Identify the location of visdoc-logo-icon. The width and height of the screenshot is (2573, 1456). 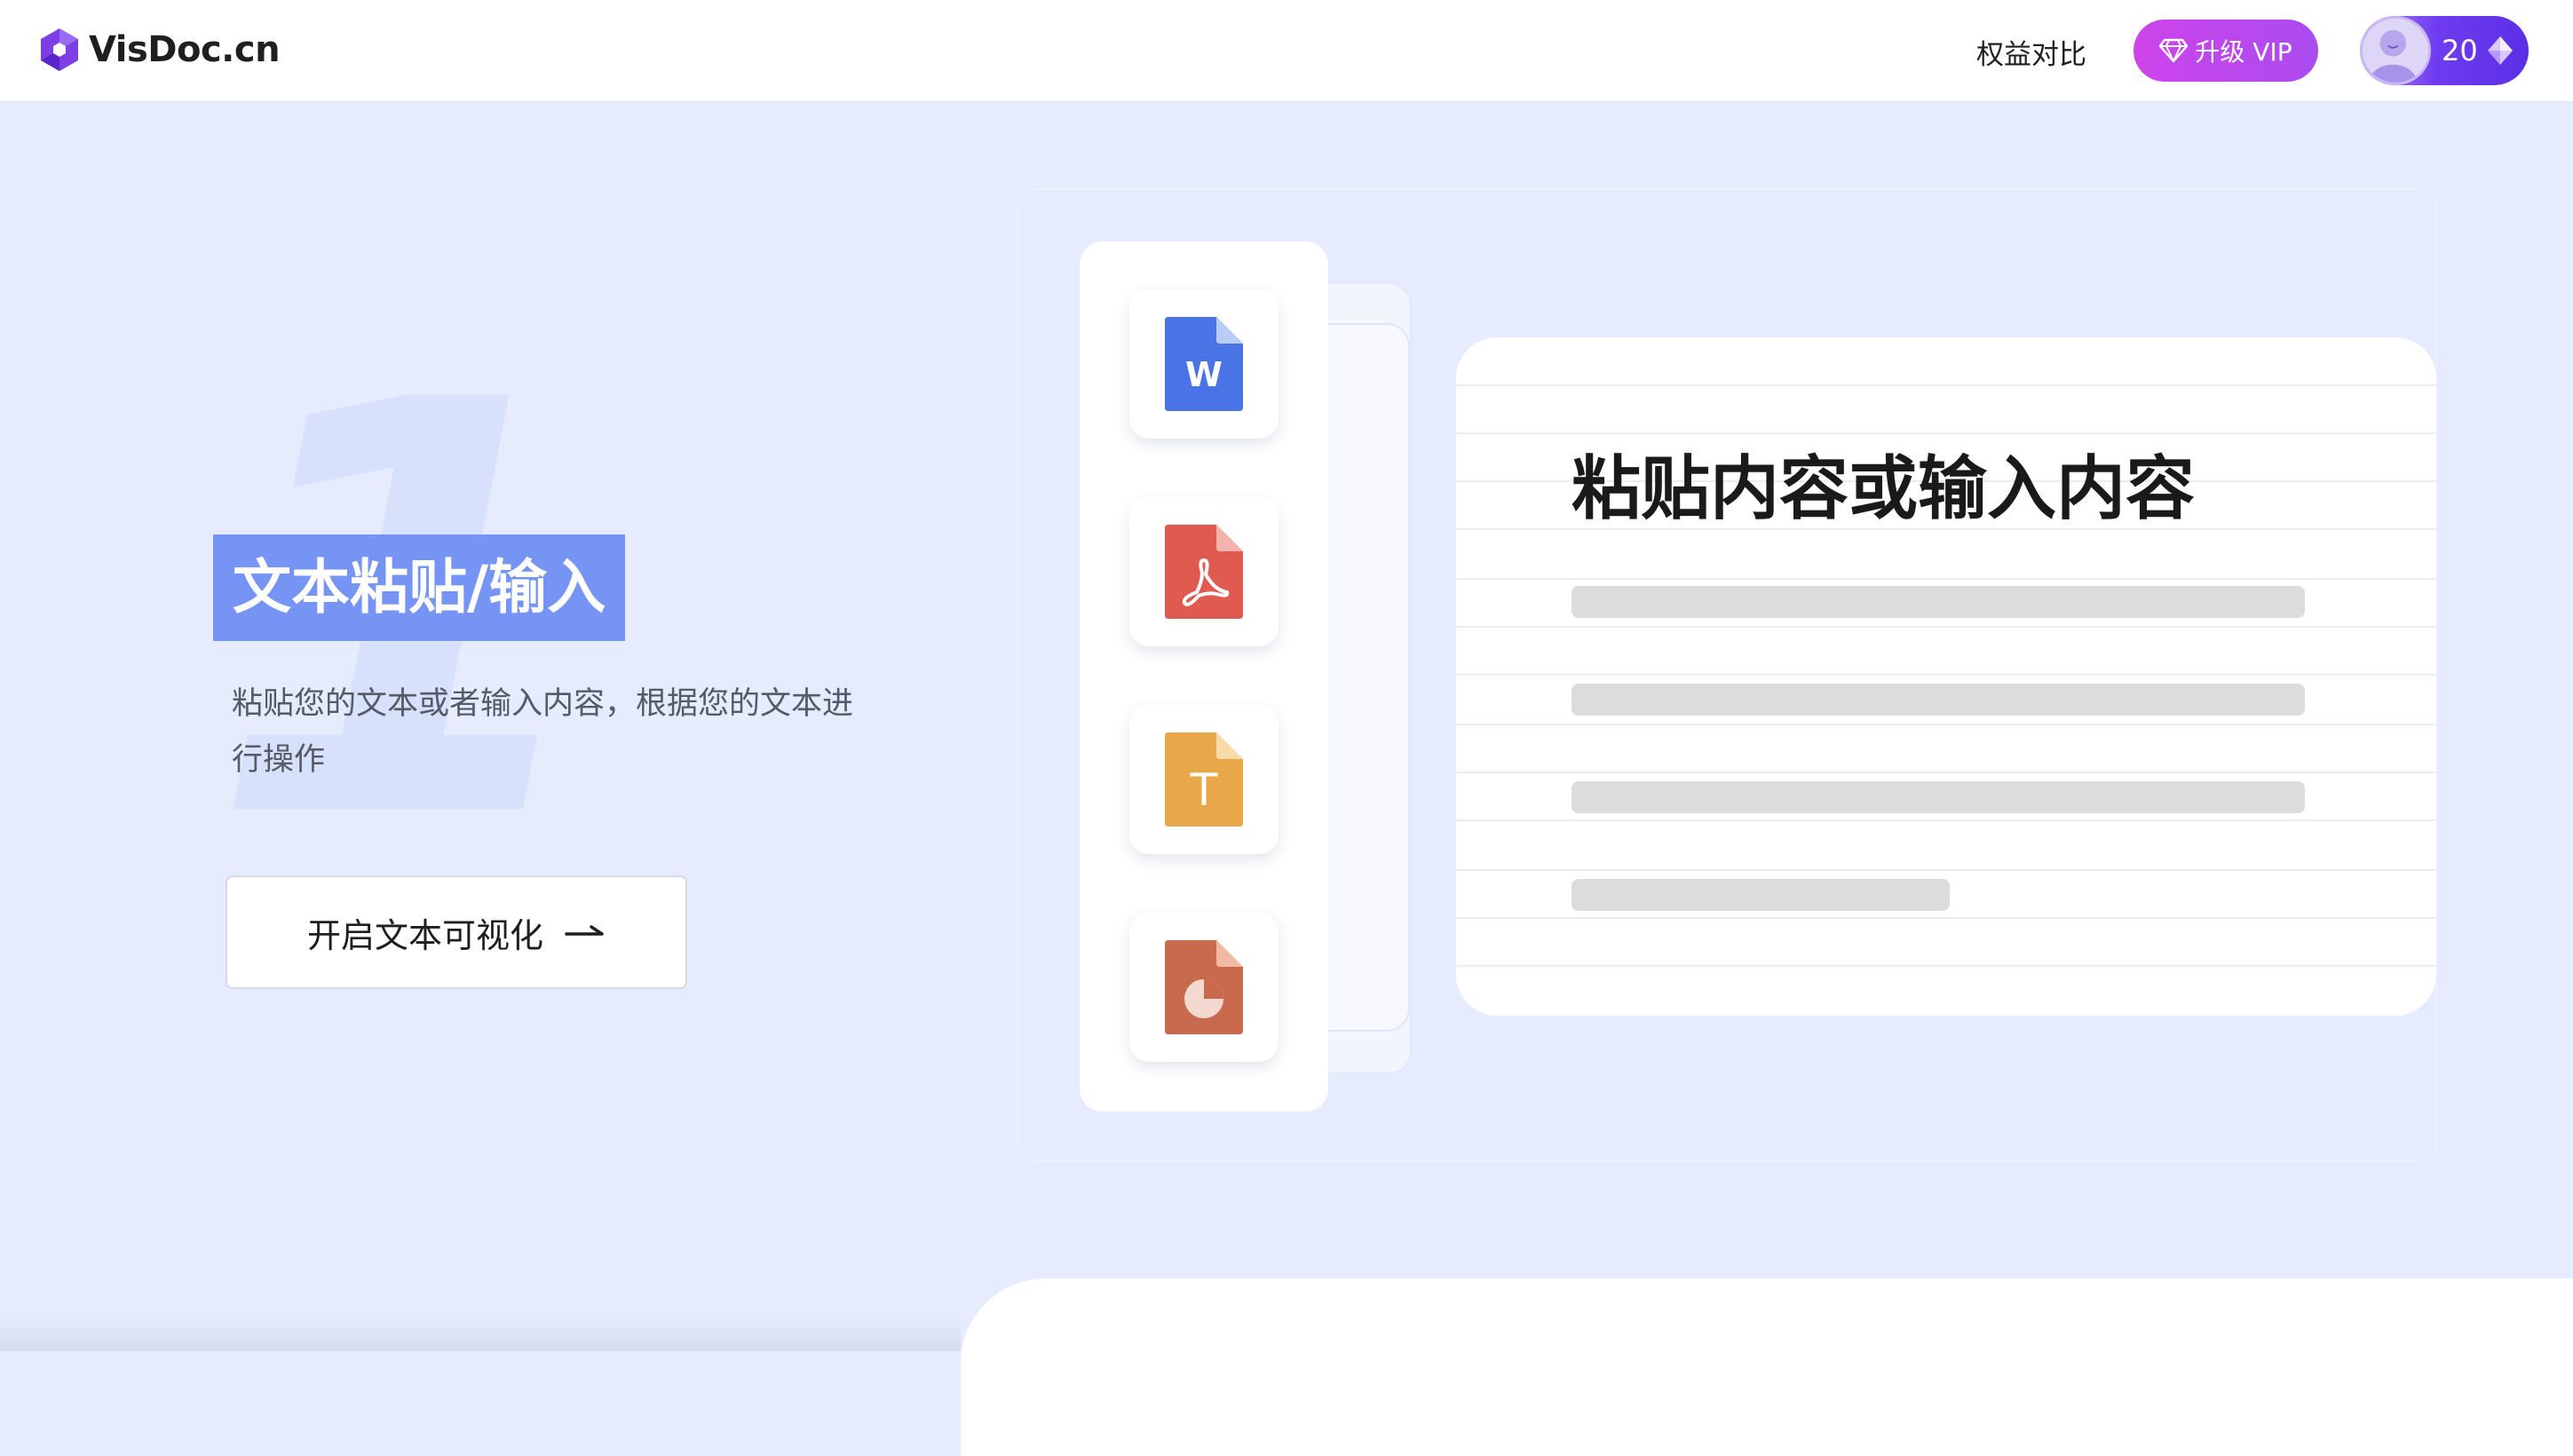
(59, 49).